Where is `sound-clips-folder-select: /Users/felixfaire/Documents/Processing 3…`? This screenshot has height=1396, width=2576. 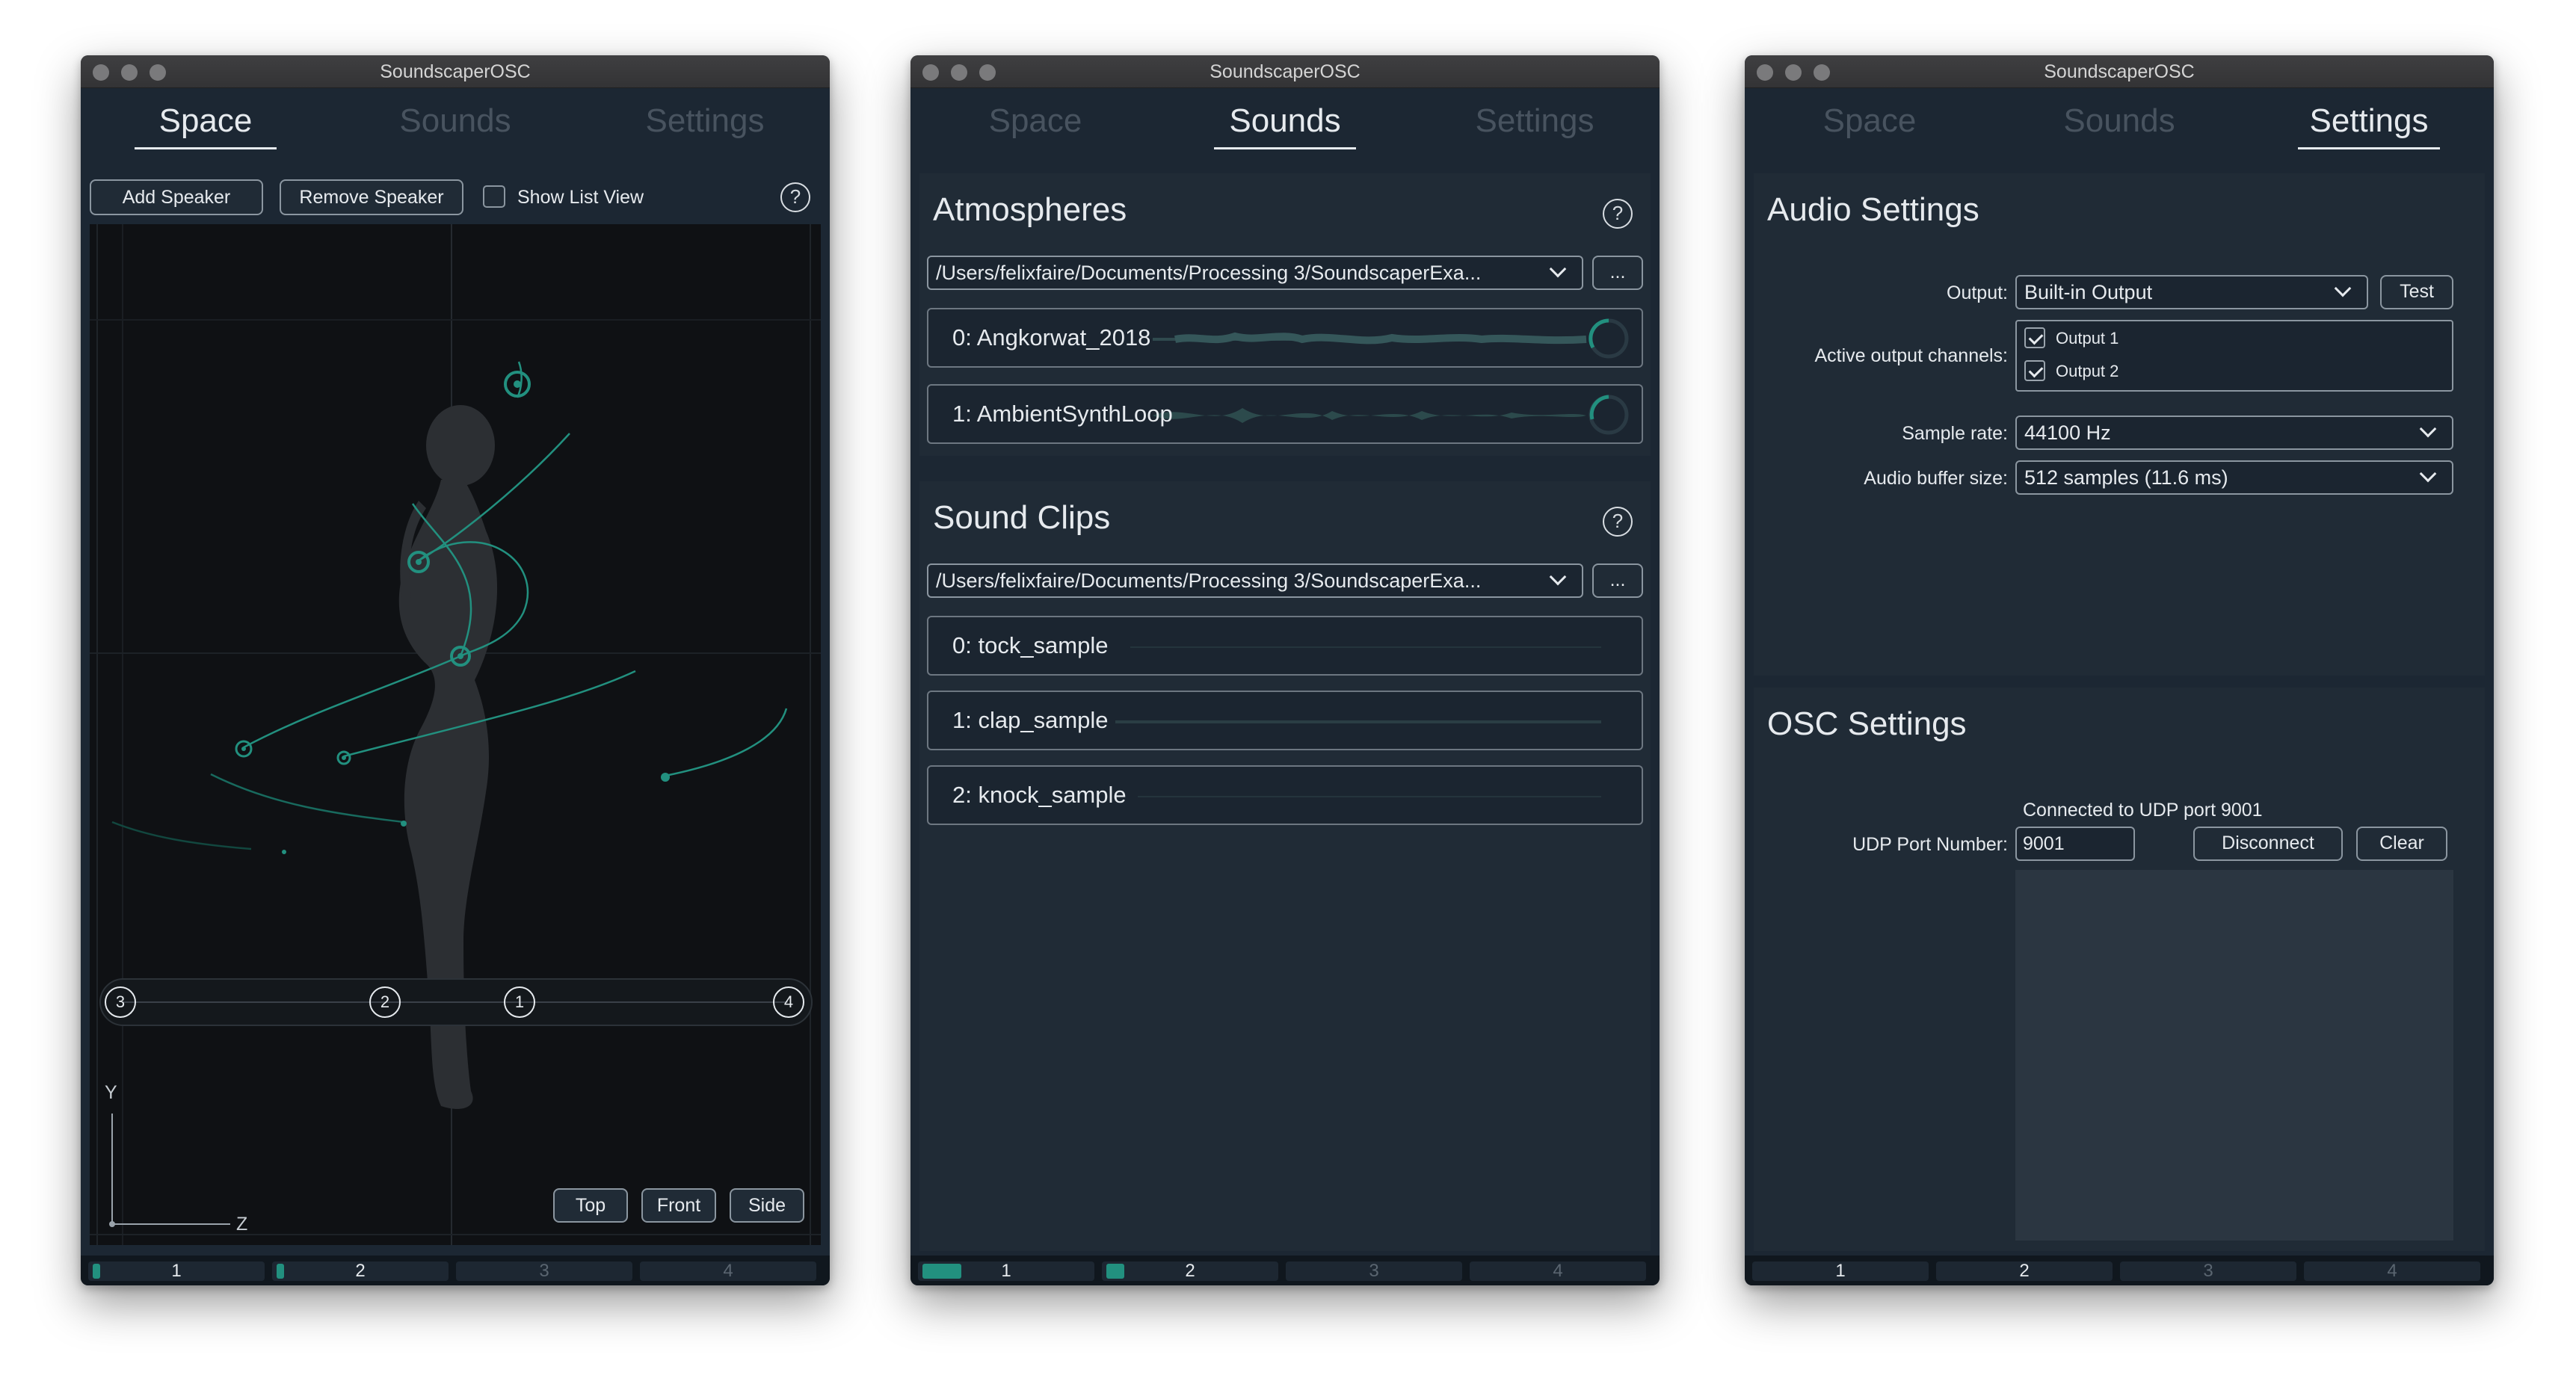 sound-clips-folder-select: /Users/felixfaire/Documents/Processing 3… is located at coordinates (1255, 580).